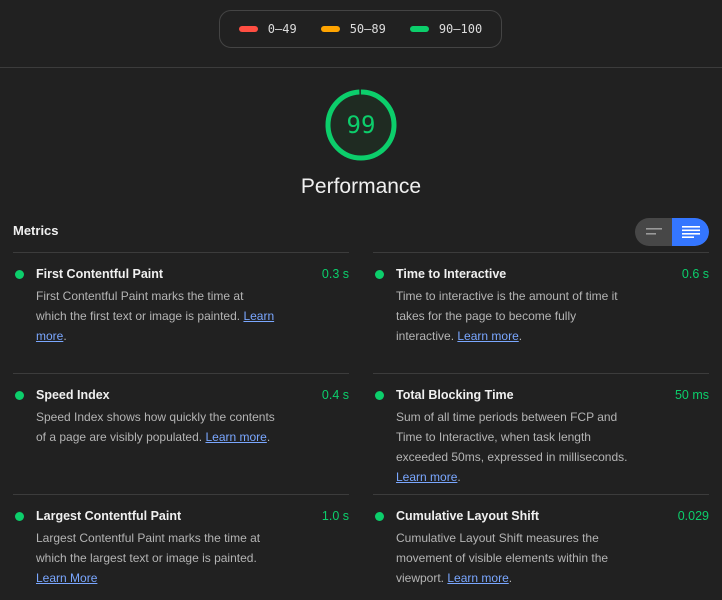  Describe the element at coordinates (419, 29) in the screenshot. I see `legend-pass-pill-icon` at that location.